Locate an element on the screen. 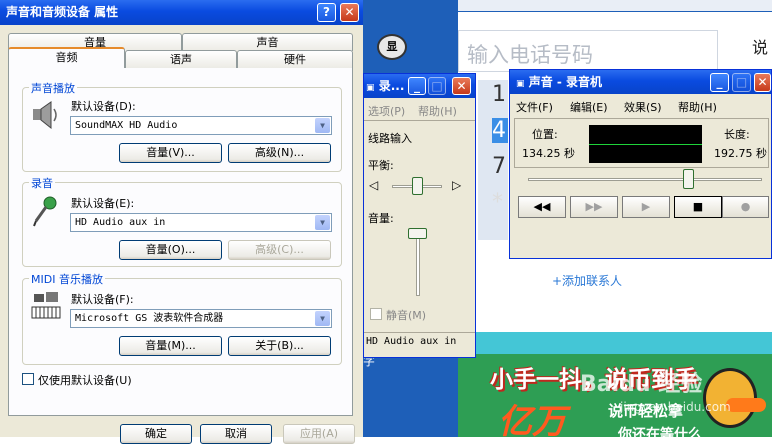 The height and width of the screenshot is (444, 772). mixer-titlebar: ▣ 录... _ □ ✕ is located at coordinates (419, 86).